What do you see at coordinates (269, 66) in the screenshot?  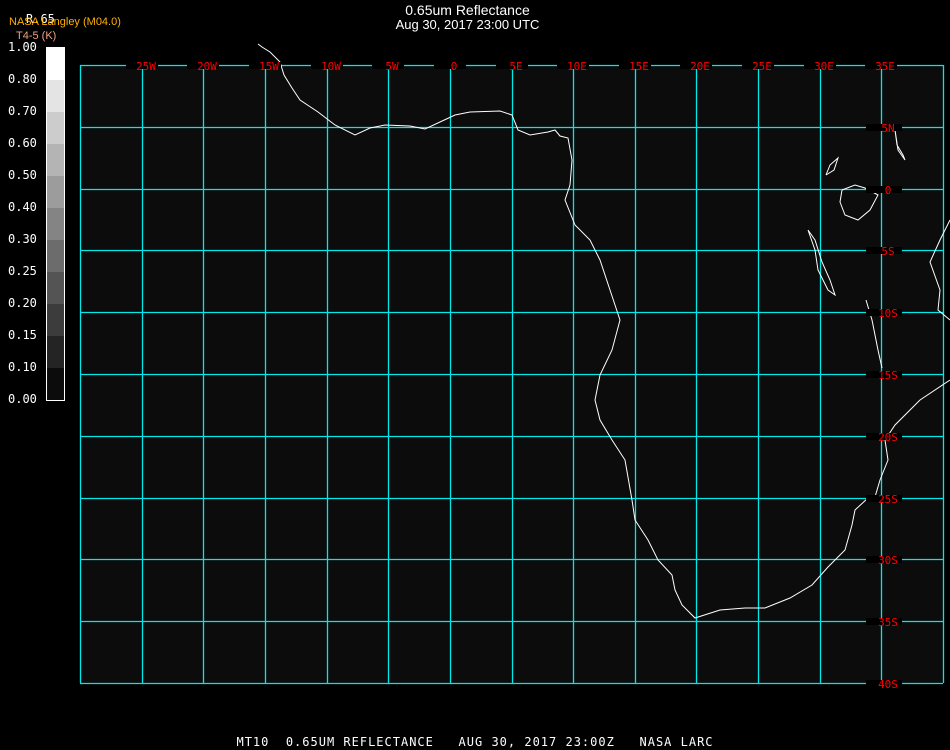 I see `longitude-label: 15W` at bounding box center [269, 66].